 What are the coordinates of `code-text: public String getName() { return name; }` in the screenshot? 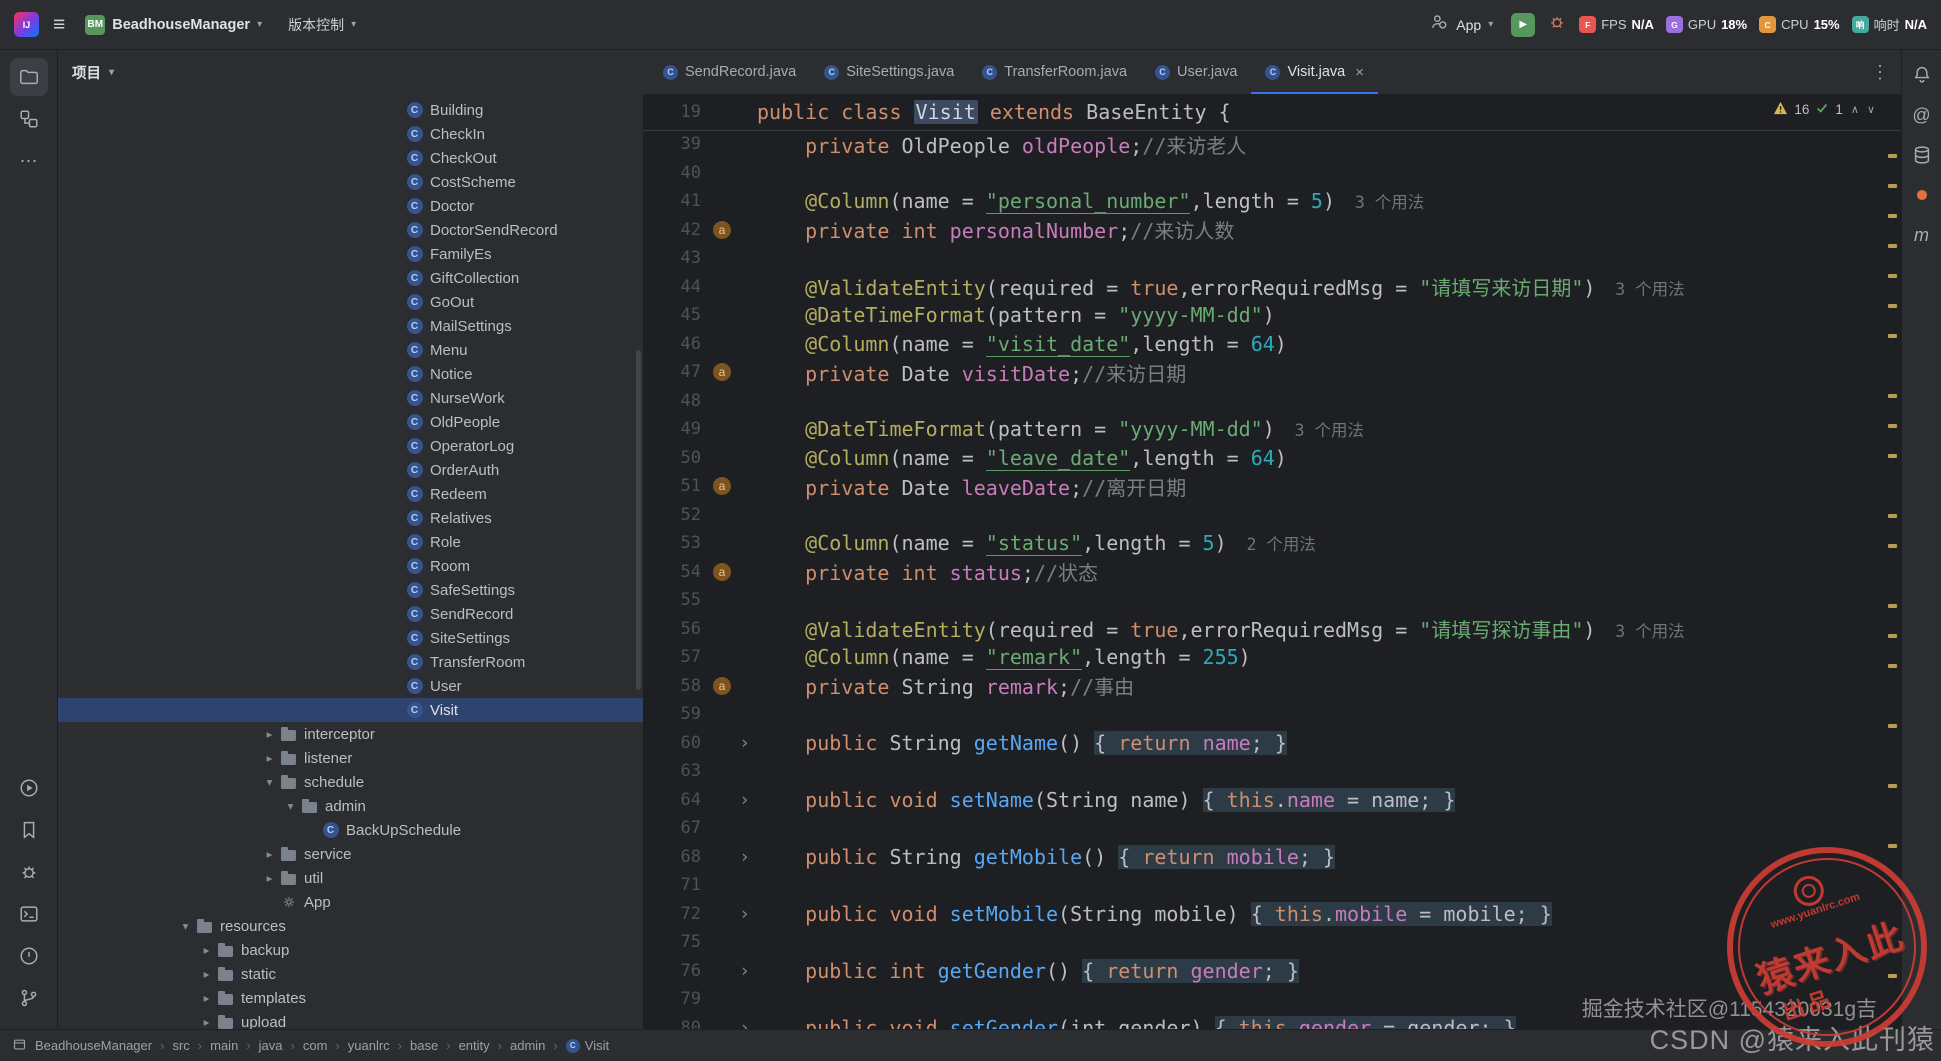 It's located at (1329, 742).